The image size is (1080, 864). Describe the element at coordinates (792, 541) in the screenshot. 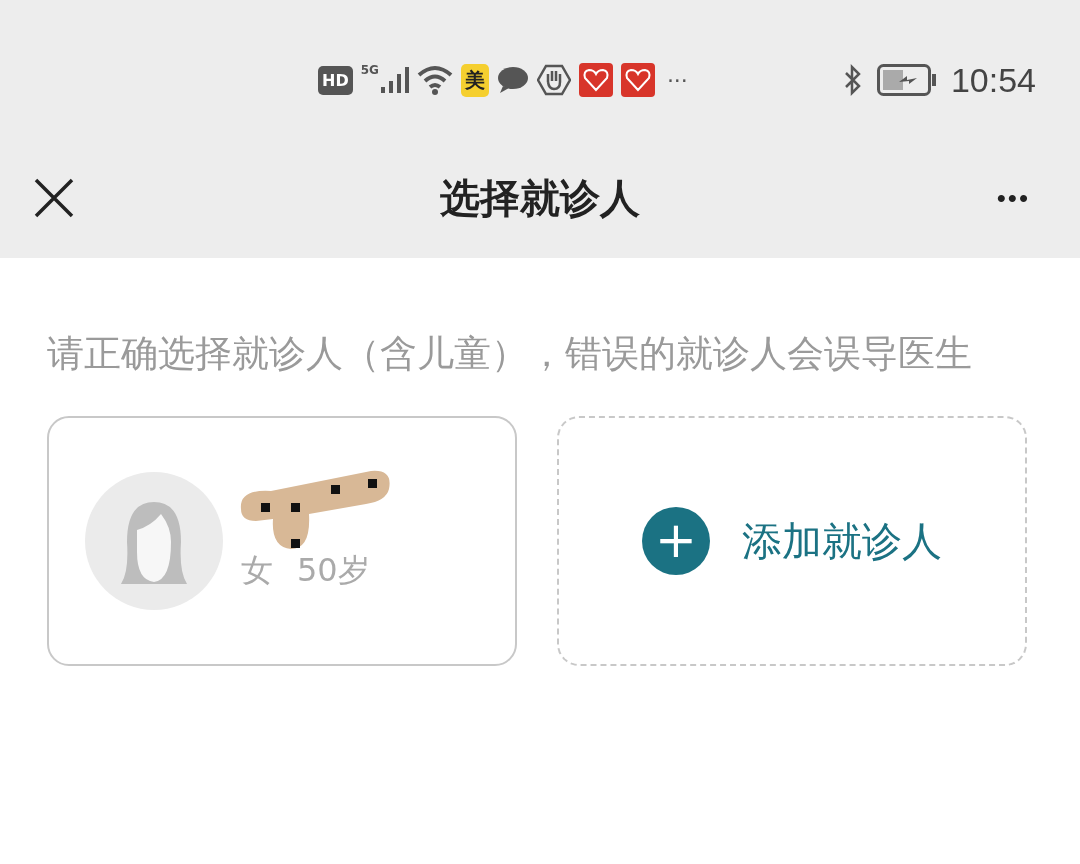

I see `add-patient-button: + 添加就诊人` at that location.